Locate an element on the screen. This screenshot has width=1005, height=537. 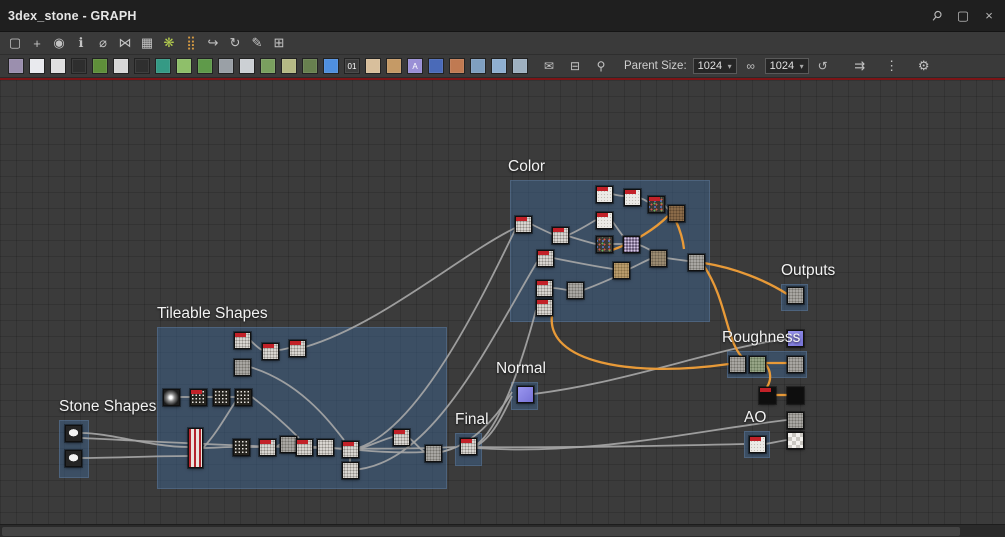
rotate-icon: ↻ is located at coordinates (235, 43).